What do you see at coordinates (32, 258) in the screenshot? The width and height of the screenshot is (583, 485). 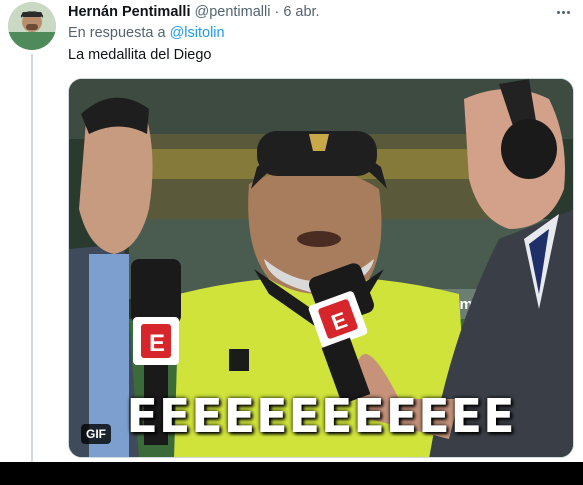 I see `thread-line` at bounding box center [32, 258].